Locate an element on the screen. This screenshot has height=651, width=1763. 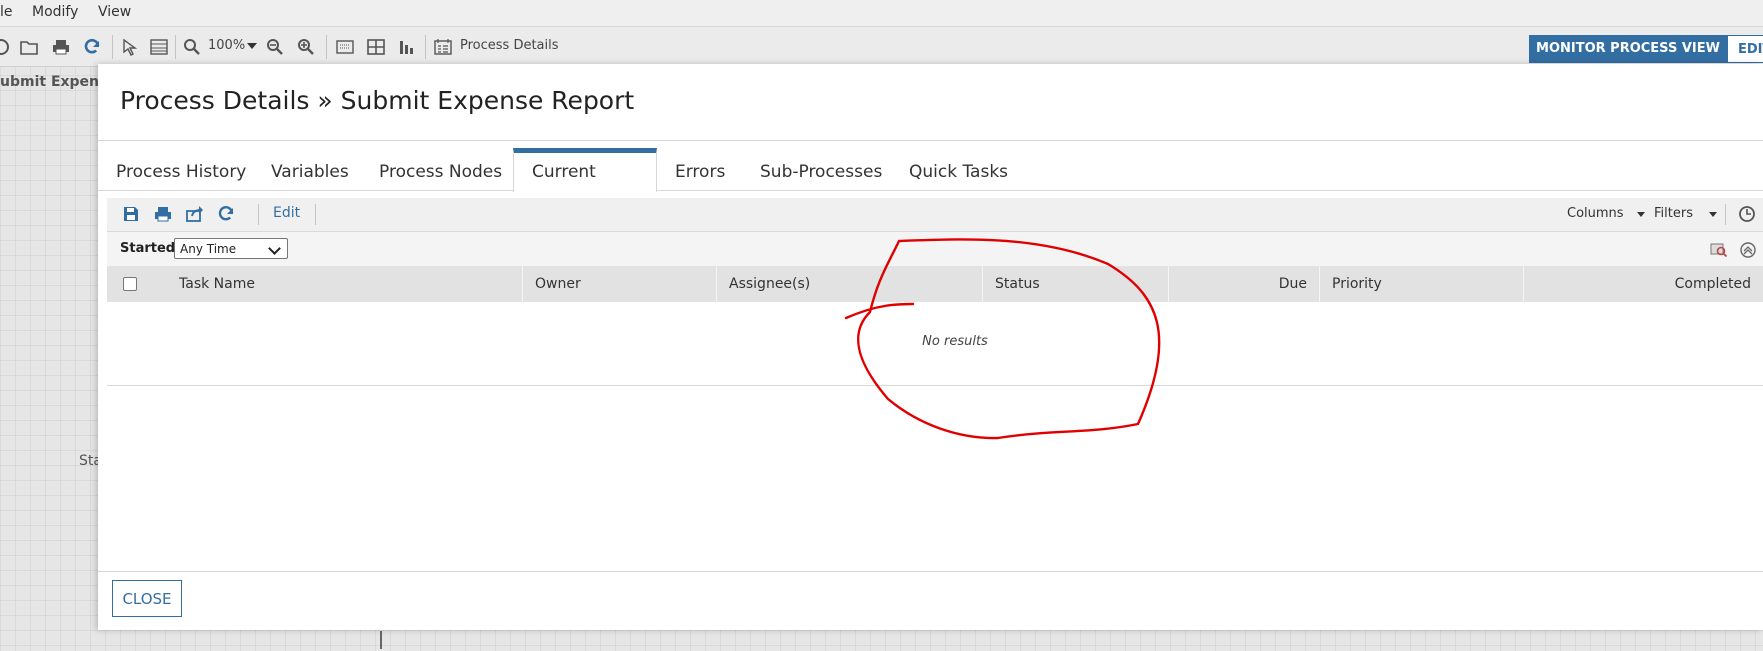
new-icon is located at coordinates (5, 47).